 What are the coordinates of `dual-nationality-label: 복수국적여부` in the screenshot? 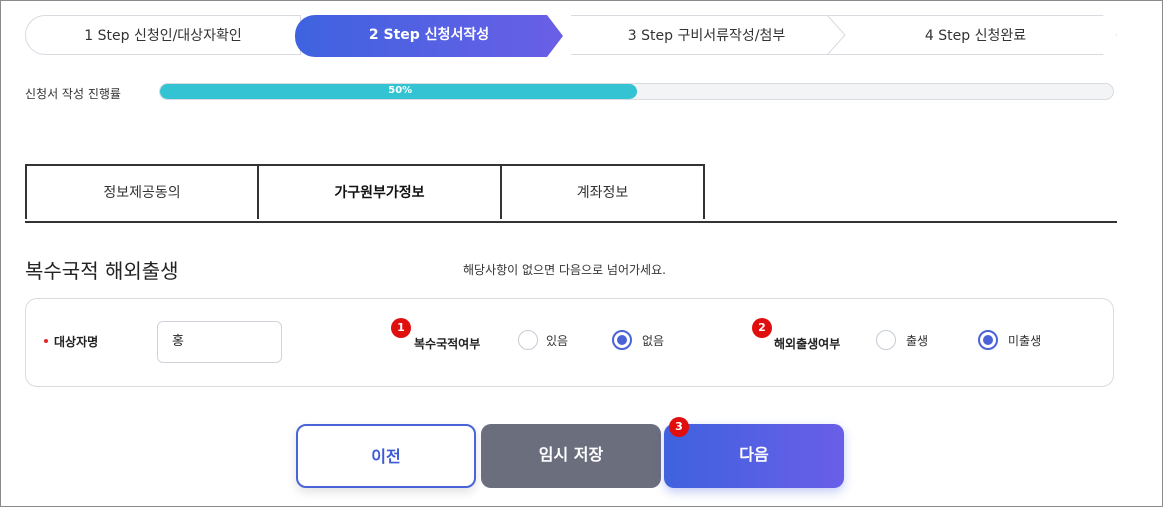 It's located at (447, 344).